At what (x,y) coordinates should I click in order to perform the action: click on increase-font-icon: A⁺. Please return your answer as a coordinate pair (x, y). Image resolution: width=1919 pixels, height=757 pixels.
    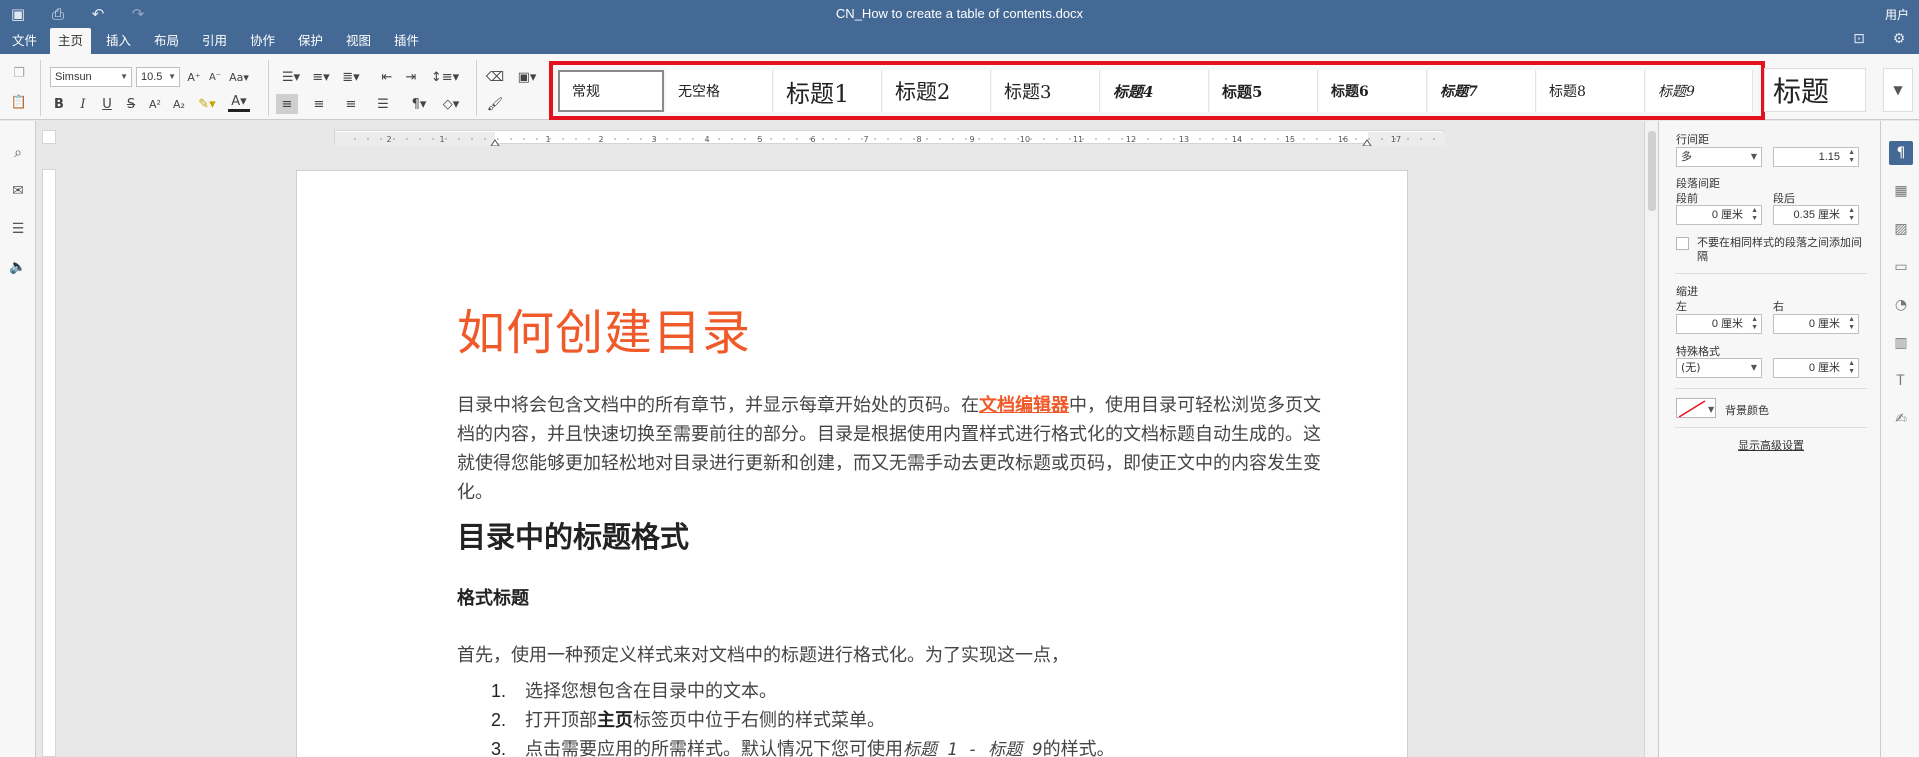
    Looking at the image, I should click on (194, 77).